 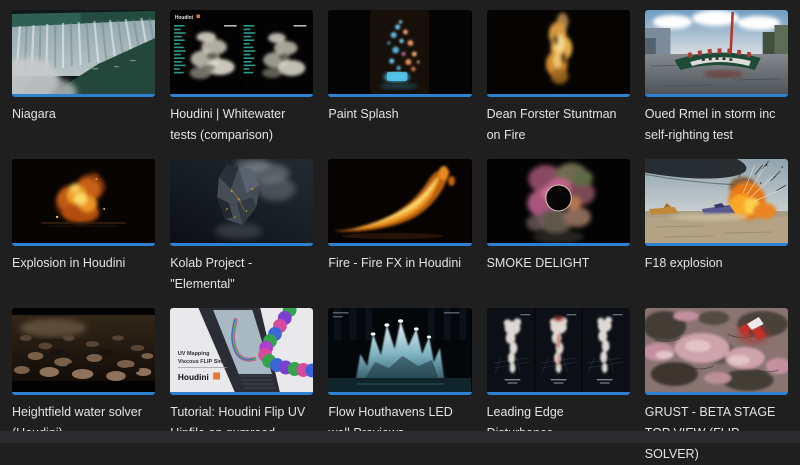 I want to click on footer-strip, so click(x=400, y=437).